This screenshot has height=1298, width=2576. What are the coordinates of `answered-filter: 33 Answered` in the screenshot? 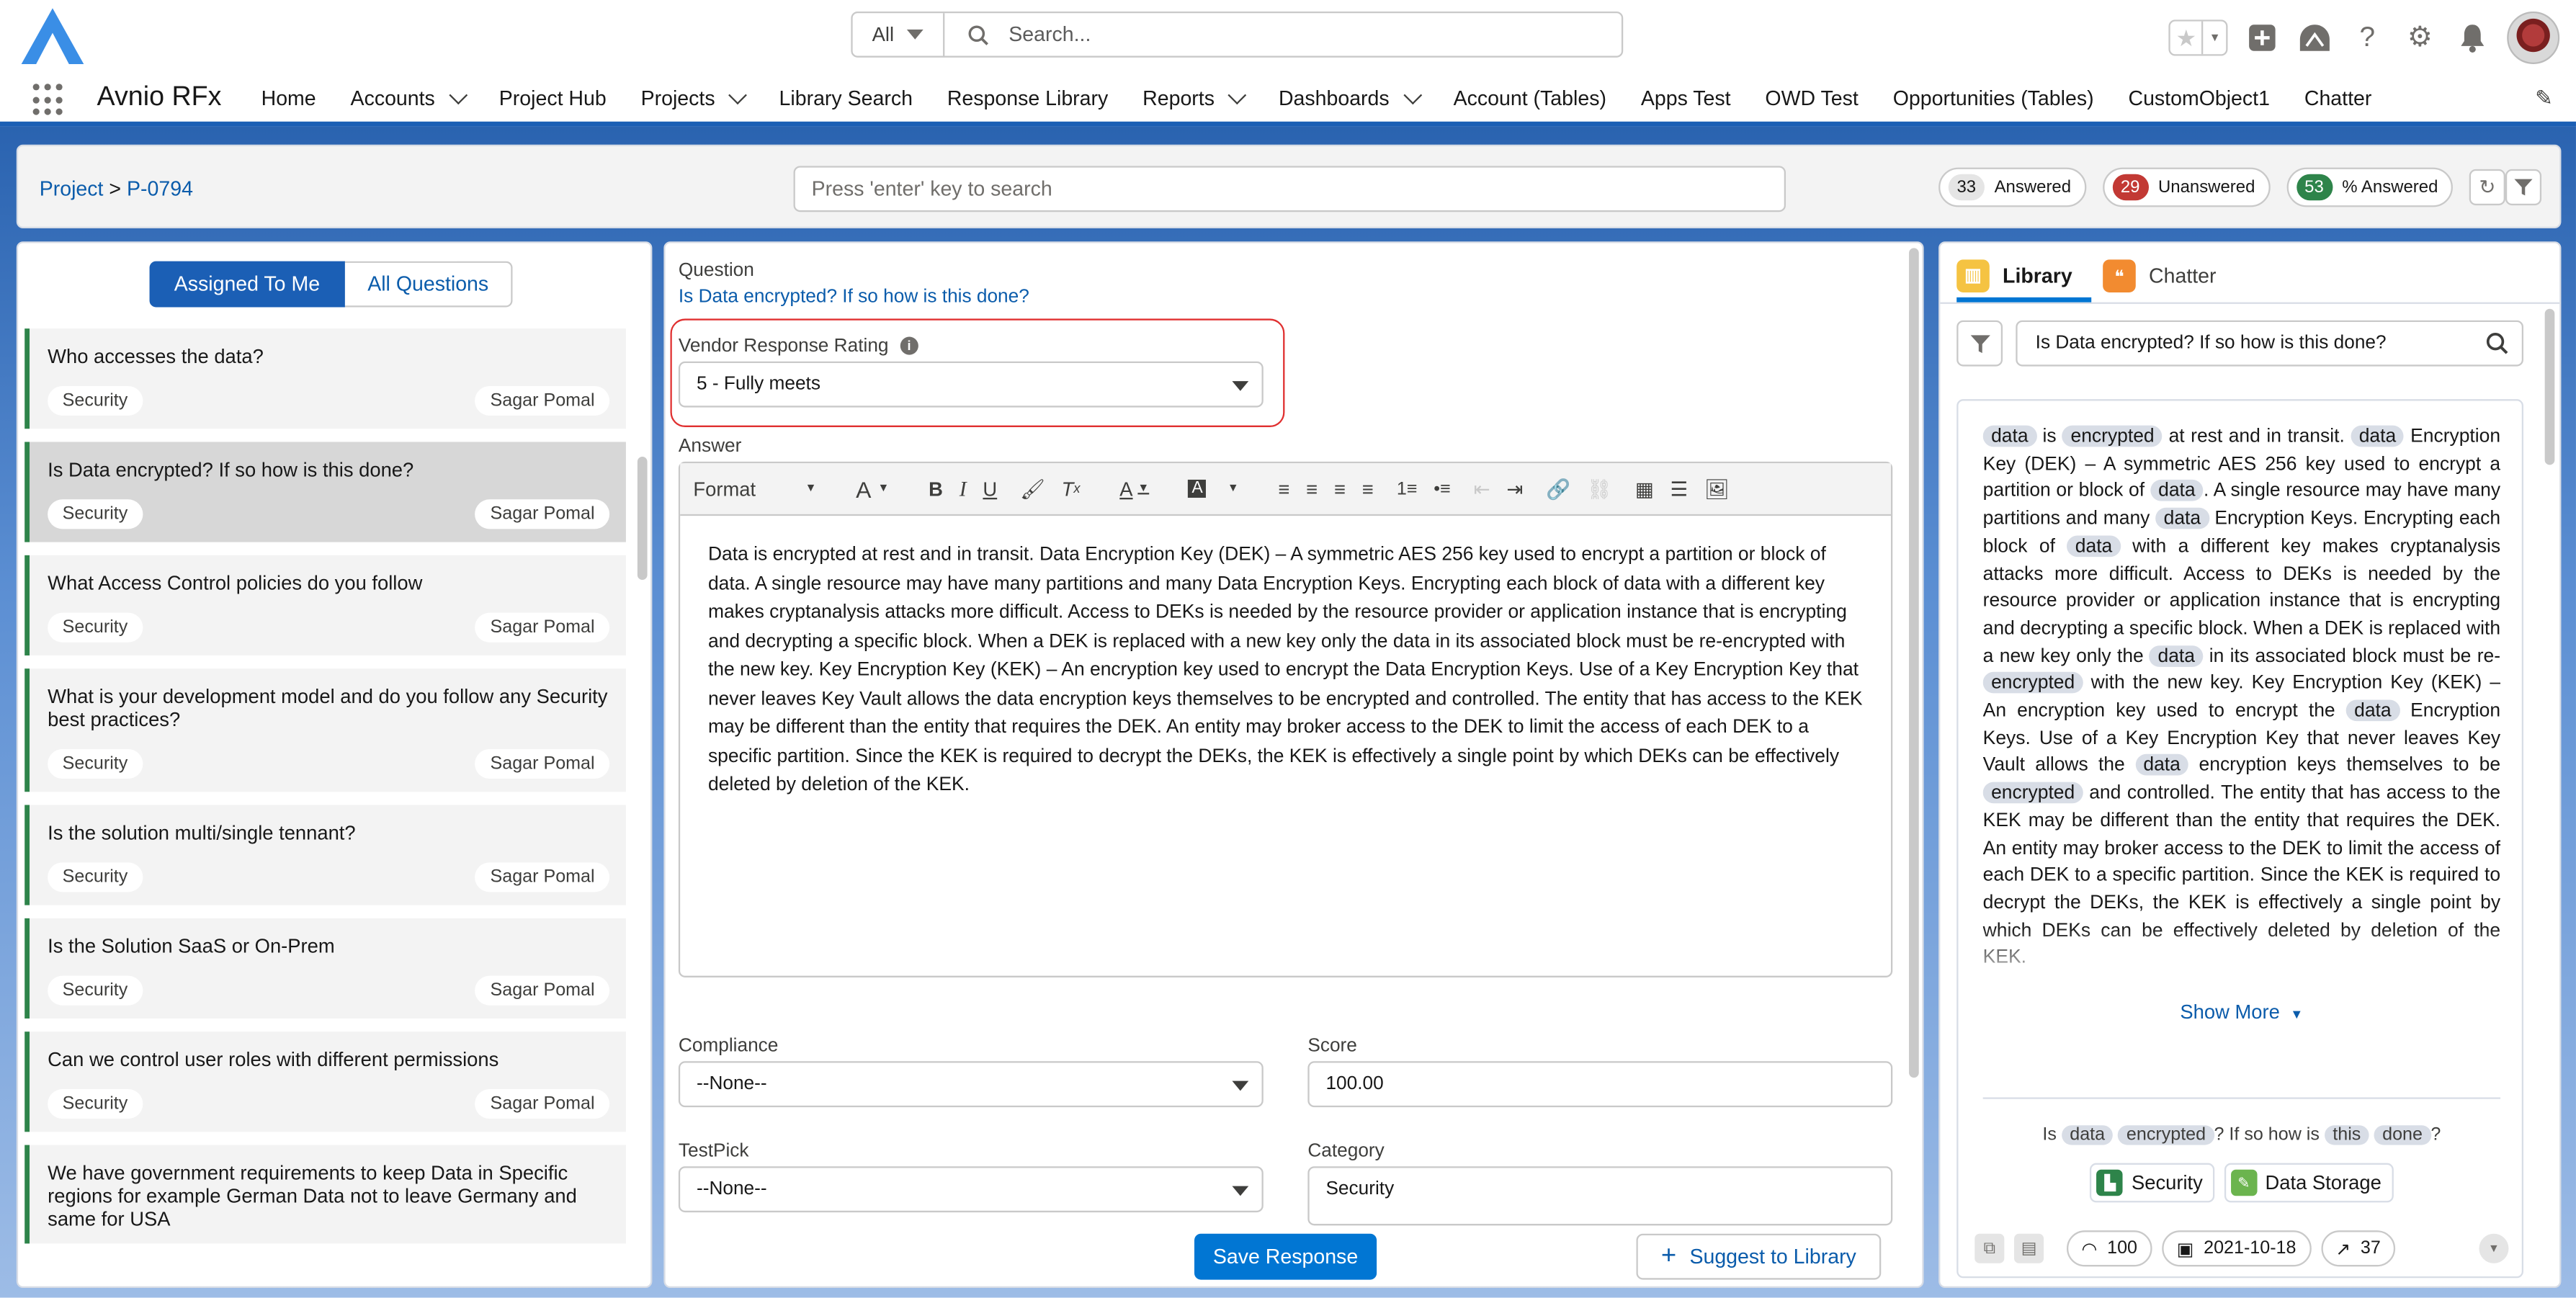 It's located at (2012, 187).